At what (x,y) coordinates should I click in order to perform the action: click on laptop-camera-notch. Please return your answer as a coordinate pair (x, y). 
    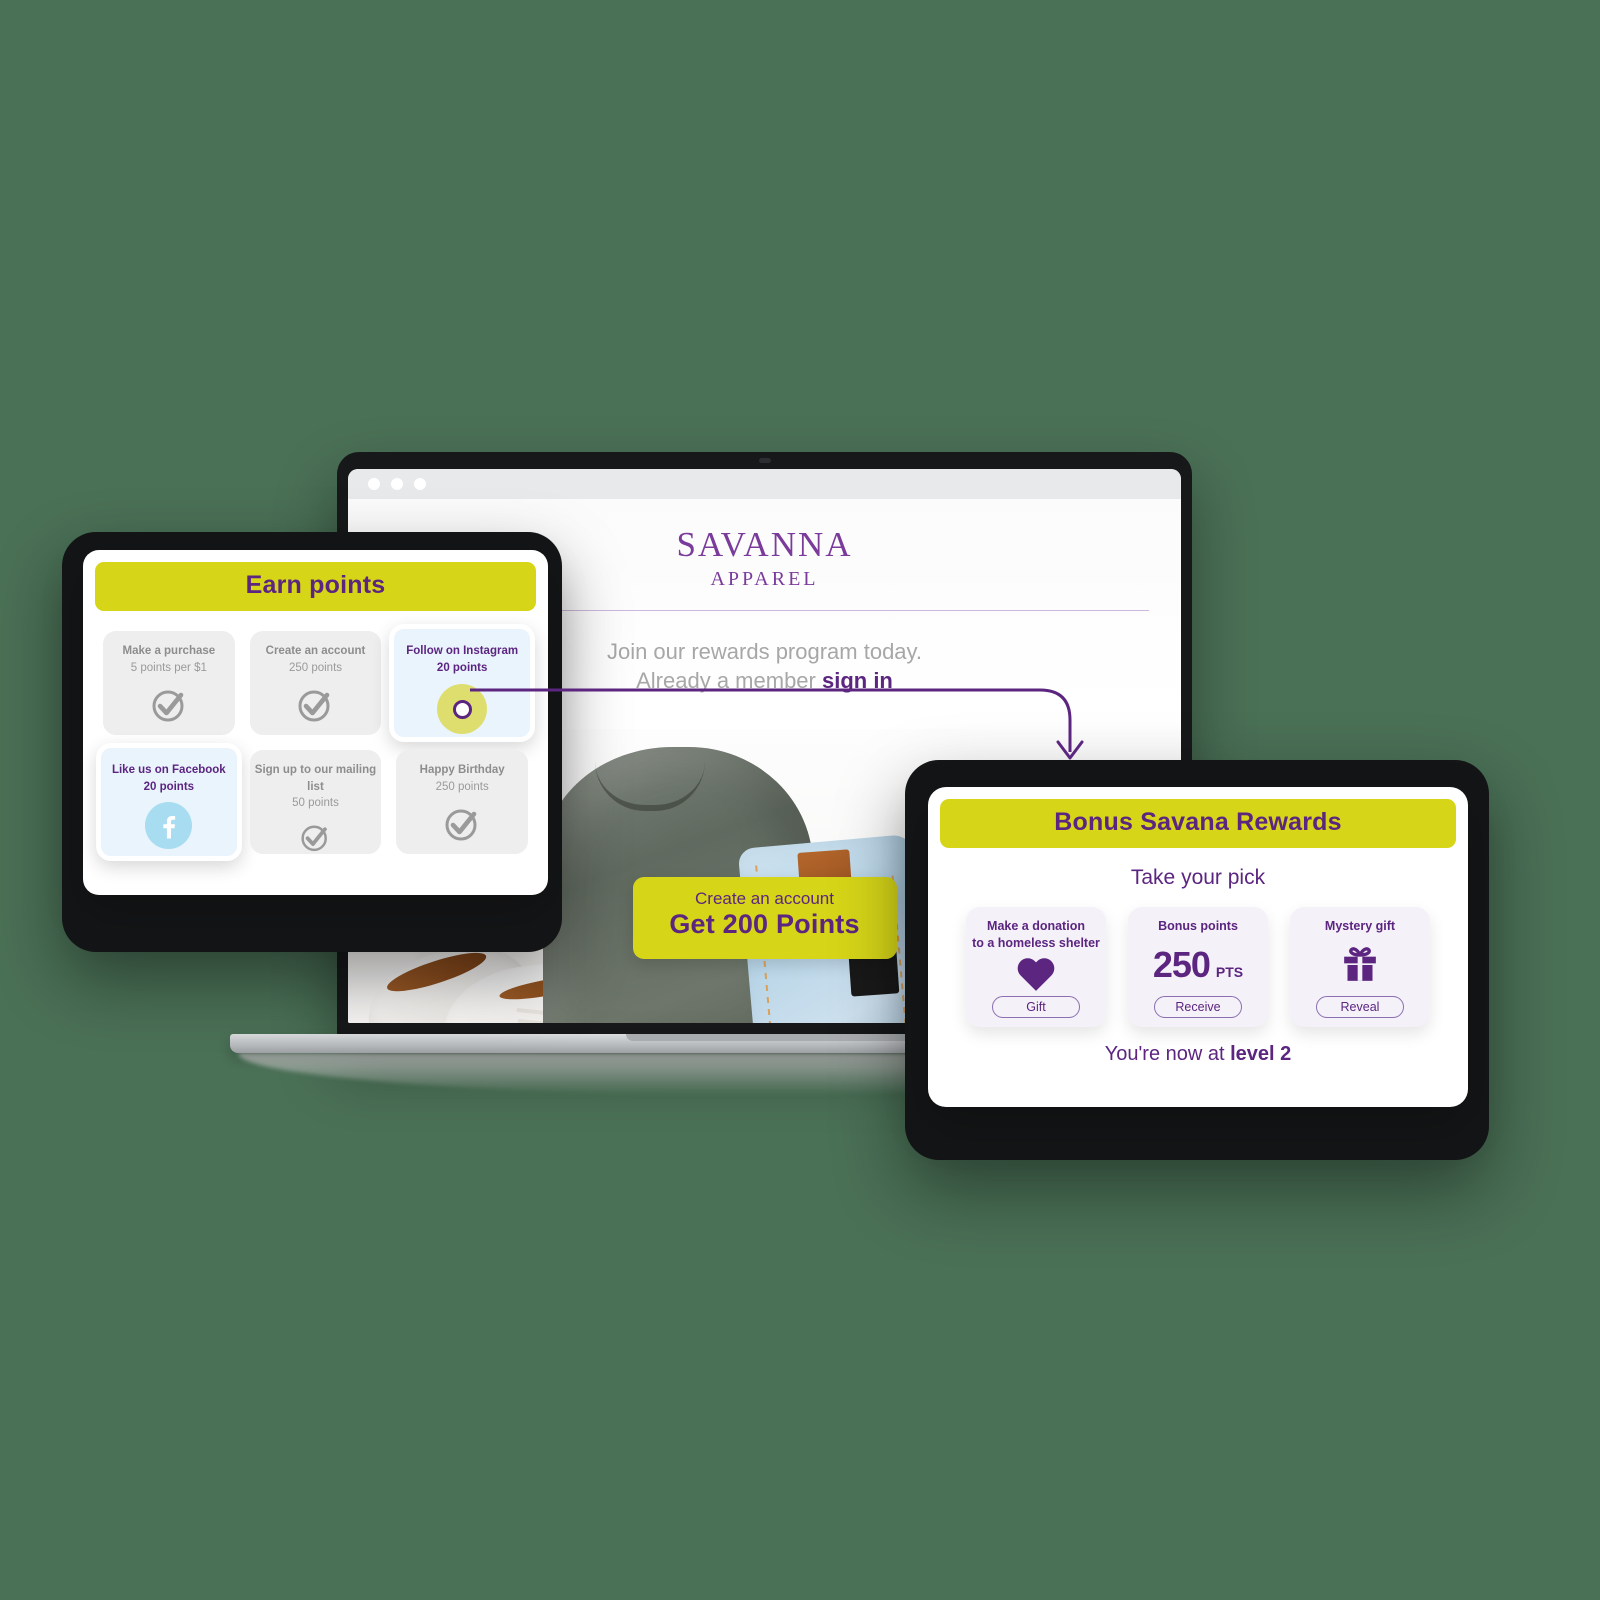
    Looking at the image, I should click on (764, 460).